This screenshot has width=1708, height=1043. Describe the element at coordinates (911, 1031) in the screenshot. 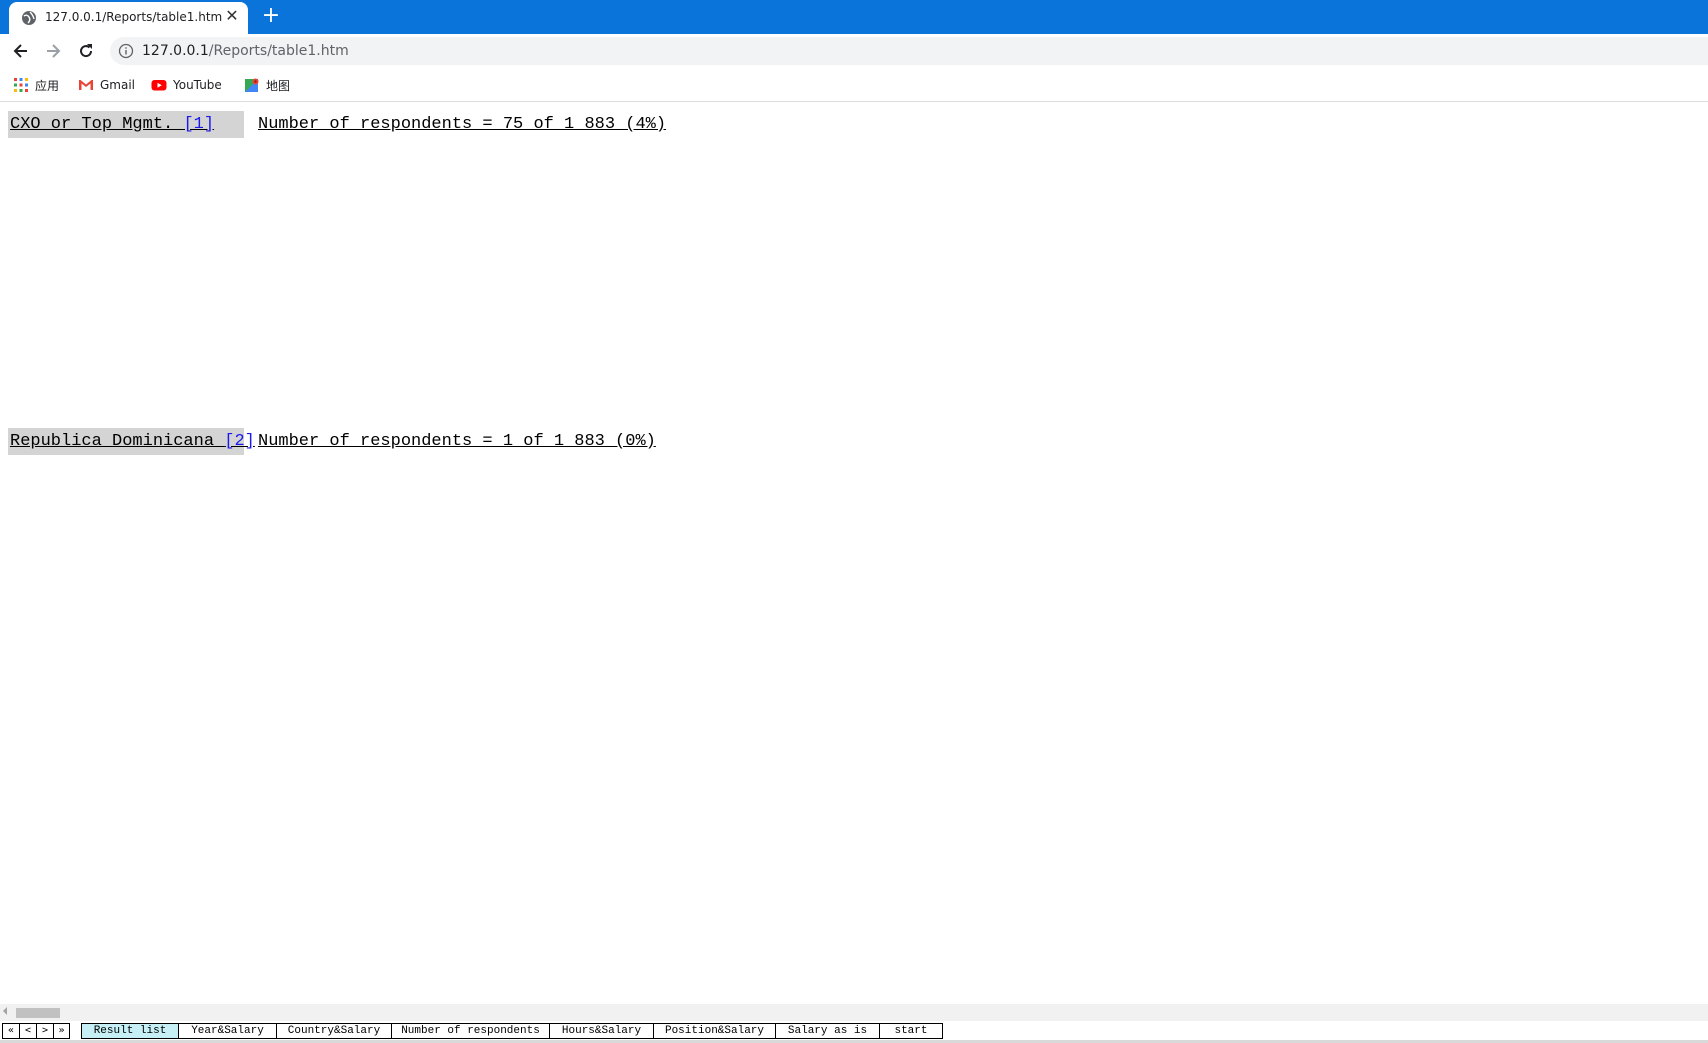

I see `sheet-tab-start: start` at that location.